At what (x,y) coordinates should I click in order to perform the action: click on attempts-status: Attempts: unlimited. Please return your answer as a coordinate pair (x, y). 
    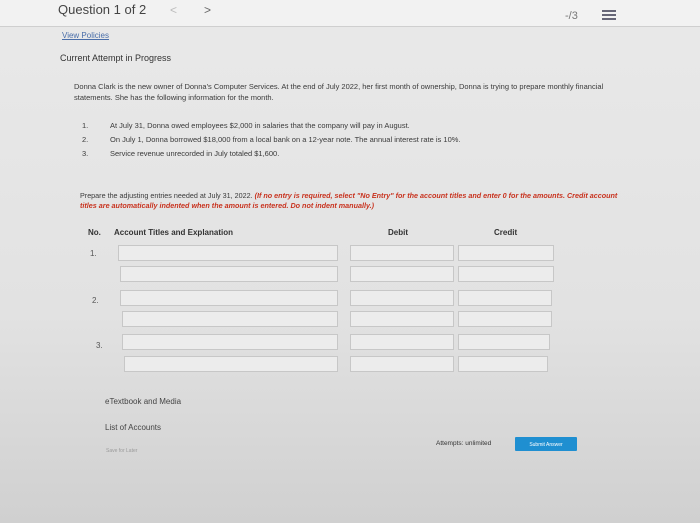
    Looking at the image, I should click on (464, 443).